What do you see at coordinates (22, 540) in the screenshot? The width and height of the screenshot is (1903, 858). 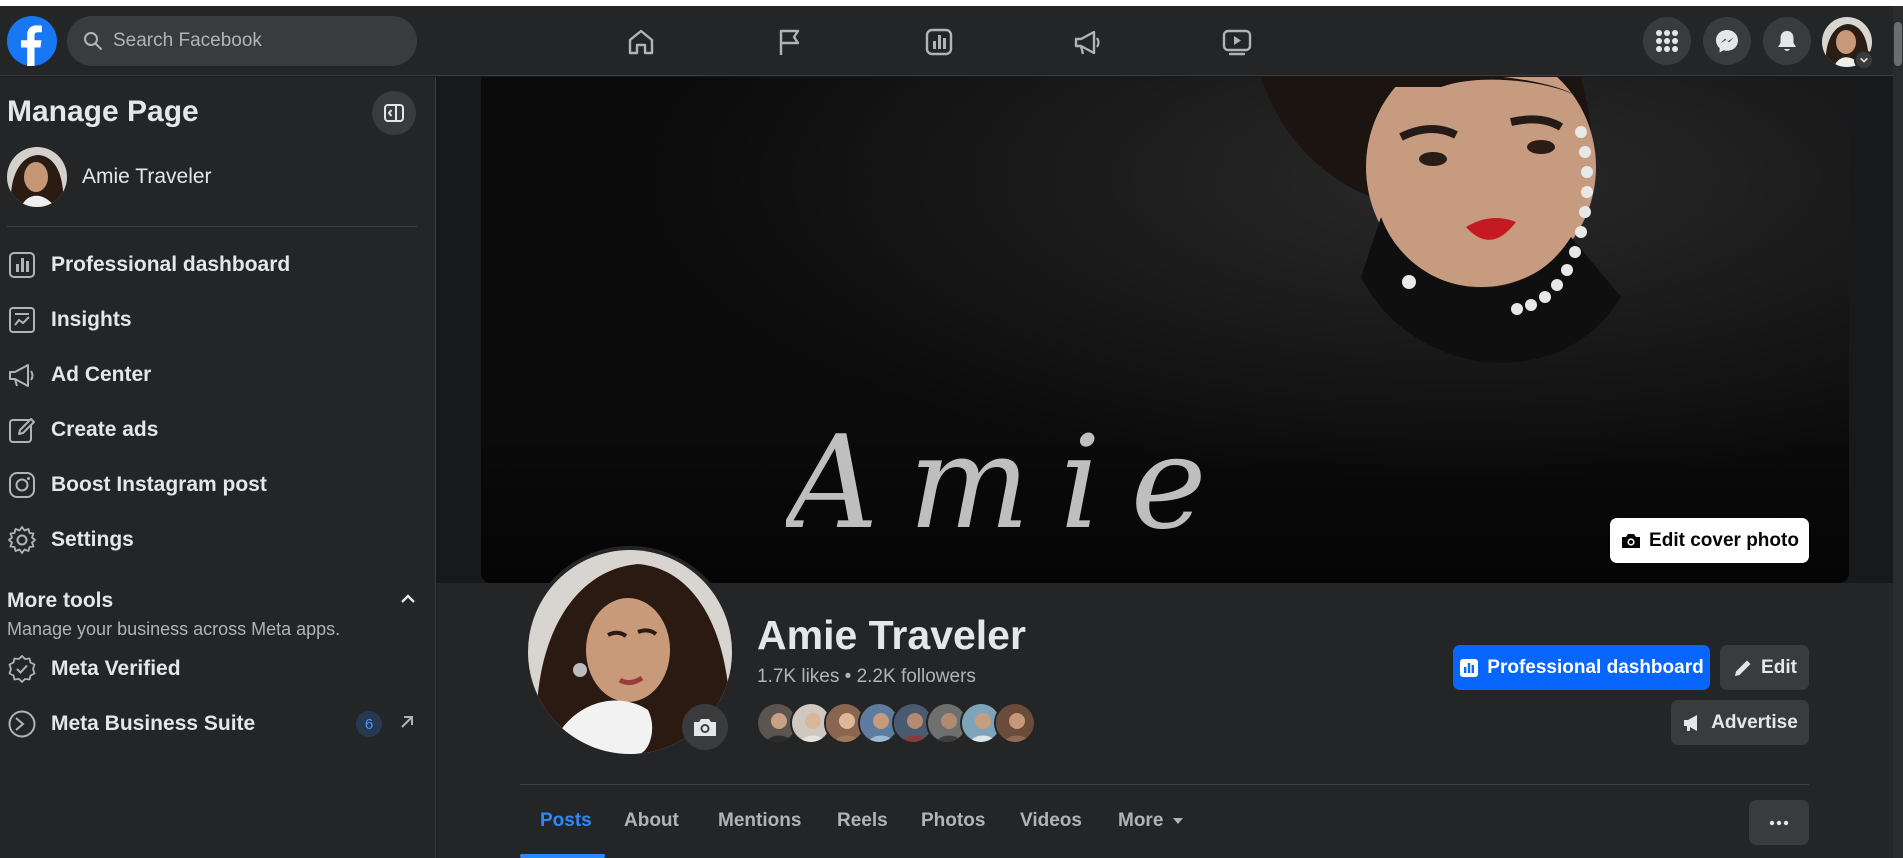 I see `gear-icon` at bounding box center [22, 540].